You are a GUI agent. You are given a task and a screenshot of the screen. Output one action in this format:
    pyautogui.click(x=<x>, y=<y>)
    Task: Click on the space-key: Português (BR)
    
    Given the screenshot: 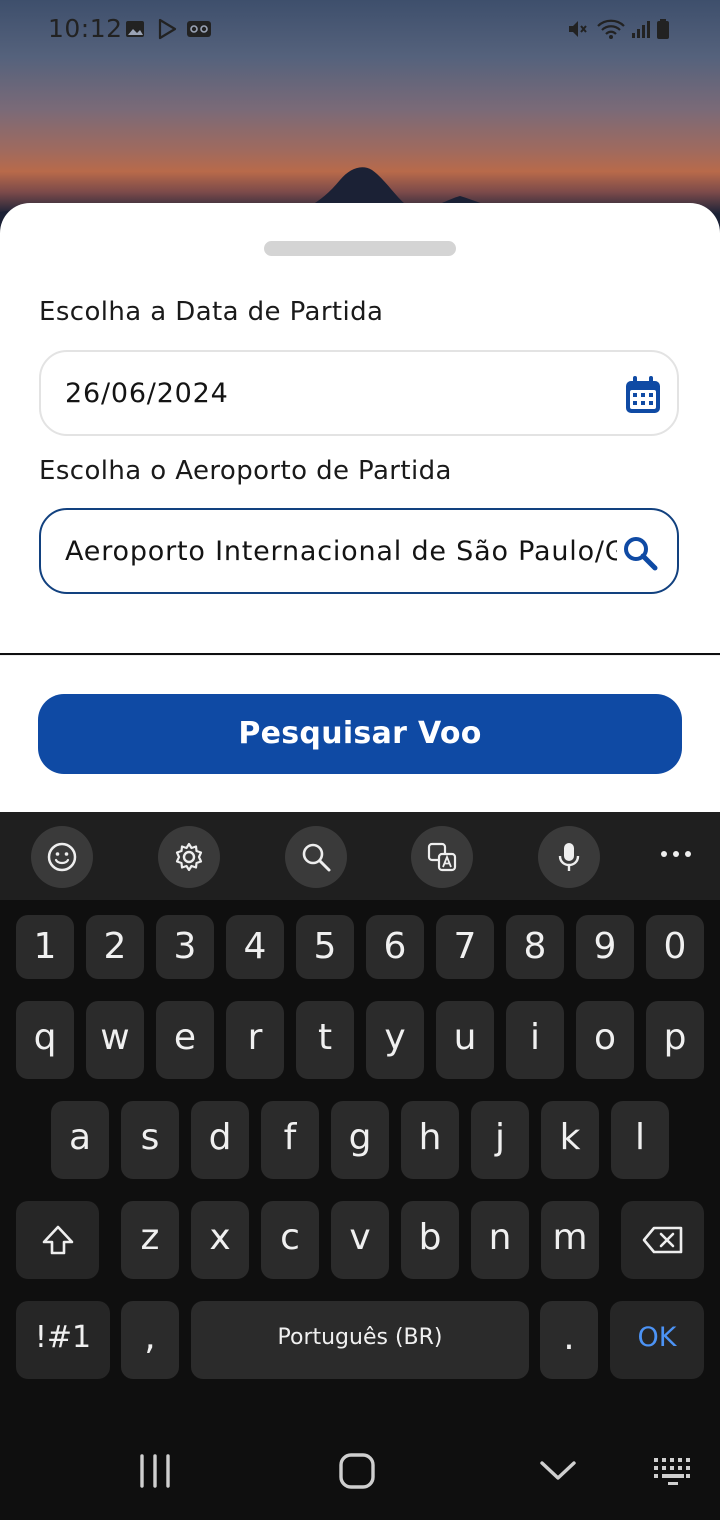 What is the action you would take?
    pyautogui.click(x=360, y=1340)
    